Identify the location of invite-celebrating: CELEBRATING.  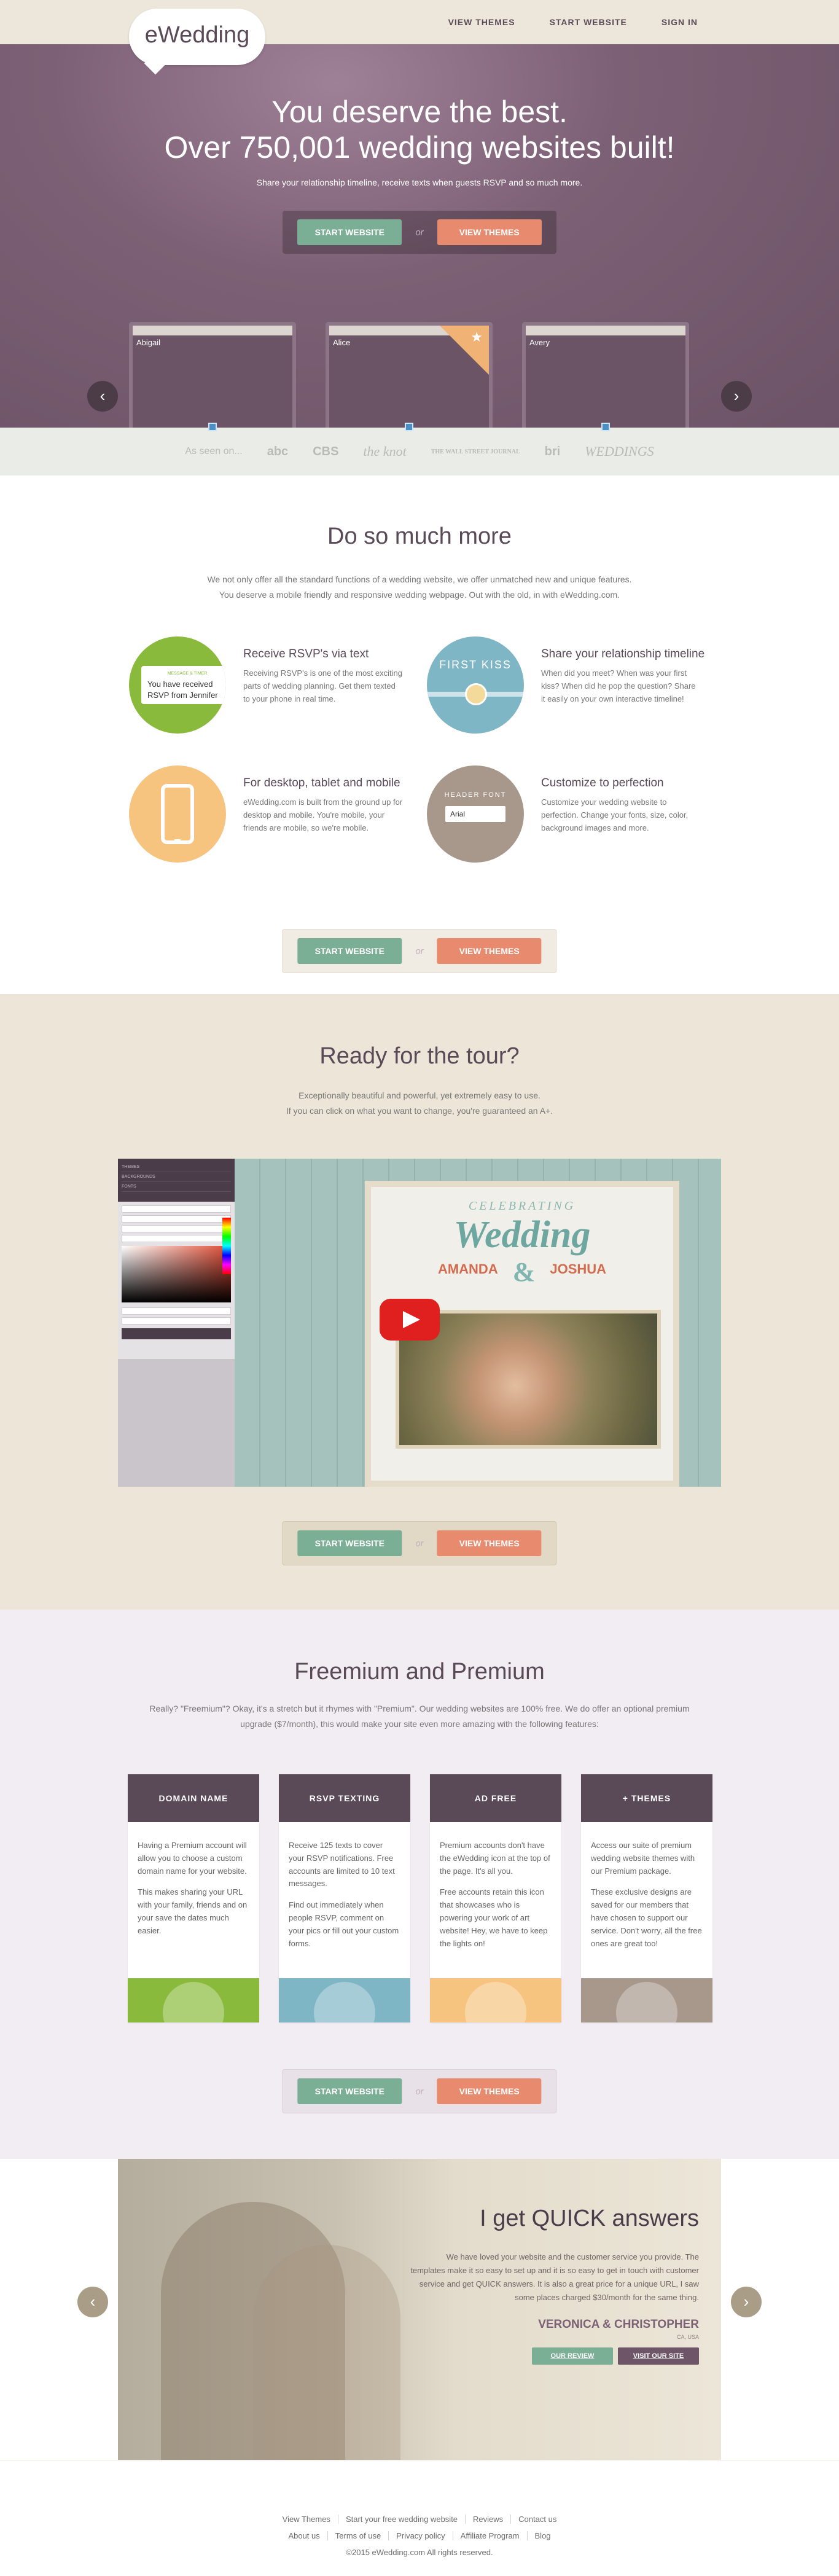
(522, 1206).